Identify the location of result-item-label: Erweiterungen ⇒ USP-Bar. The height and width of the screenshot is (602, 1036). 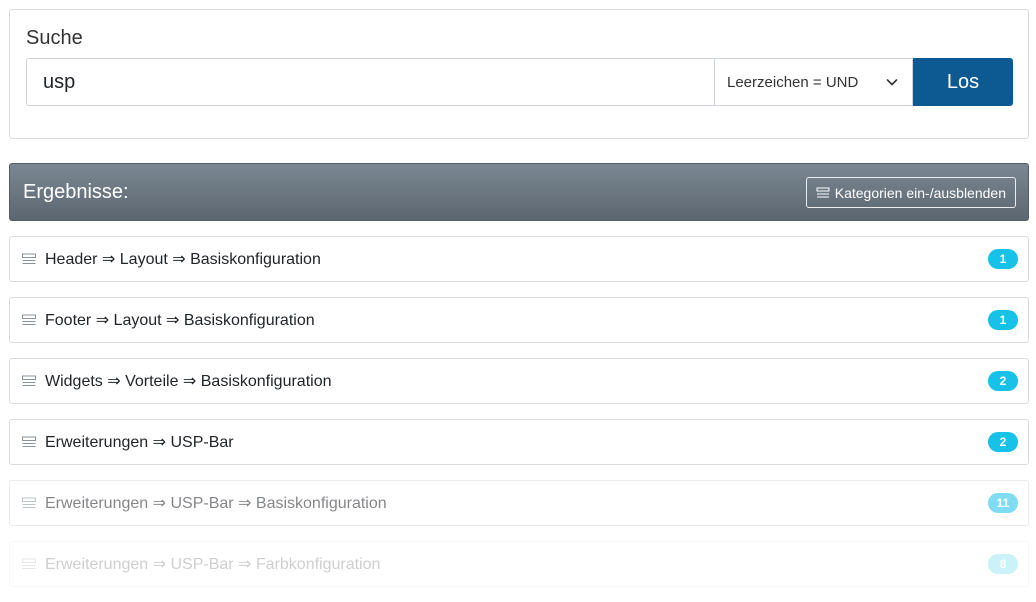
(139, 442).